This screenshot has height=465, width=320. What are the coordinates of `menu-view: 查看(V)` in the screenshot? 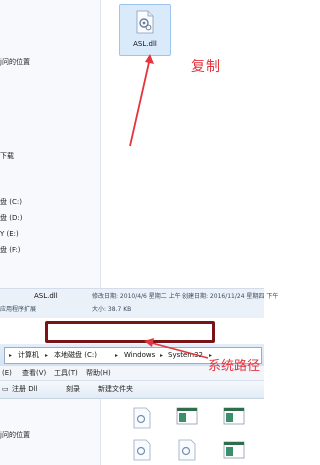 It's located at (34, 373).